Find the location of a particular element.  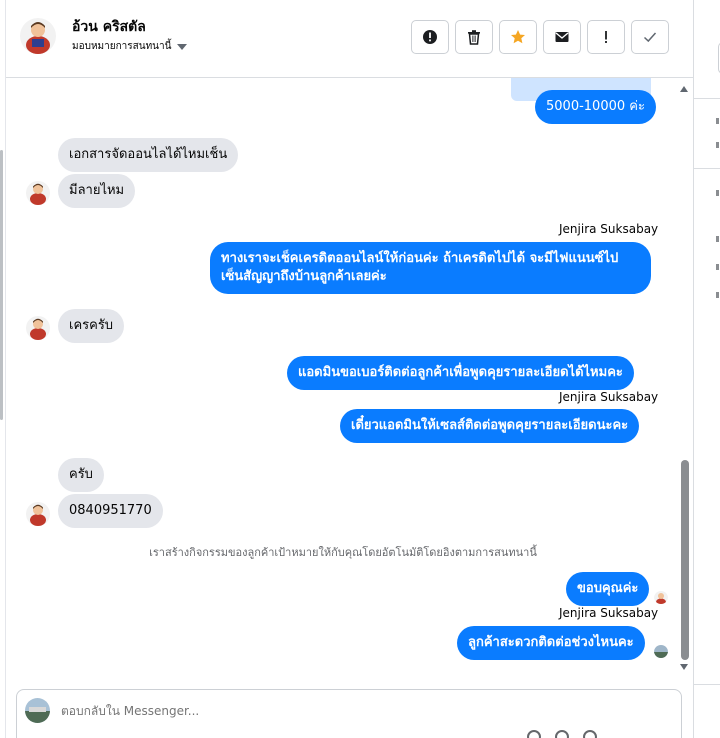

attachment-icon is located at coordinates (534, 734).